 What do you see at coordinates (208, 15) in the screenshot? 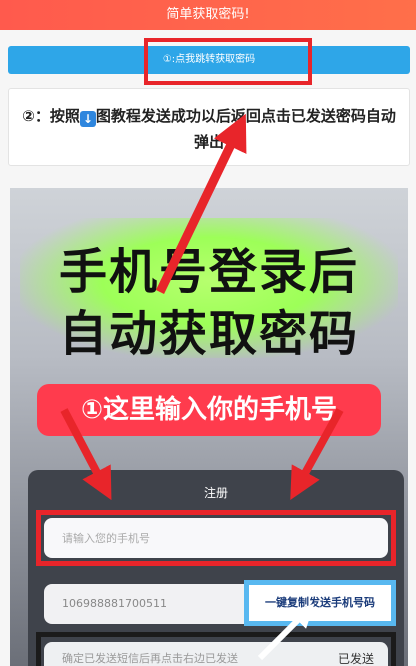
I see `header-title: 简单获取密码!` at bounding box center [208, 15].